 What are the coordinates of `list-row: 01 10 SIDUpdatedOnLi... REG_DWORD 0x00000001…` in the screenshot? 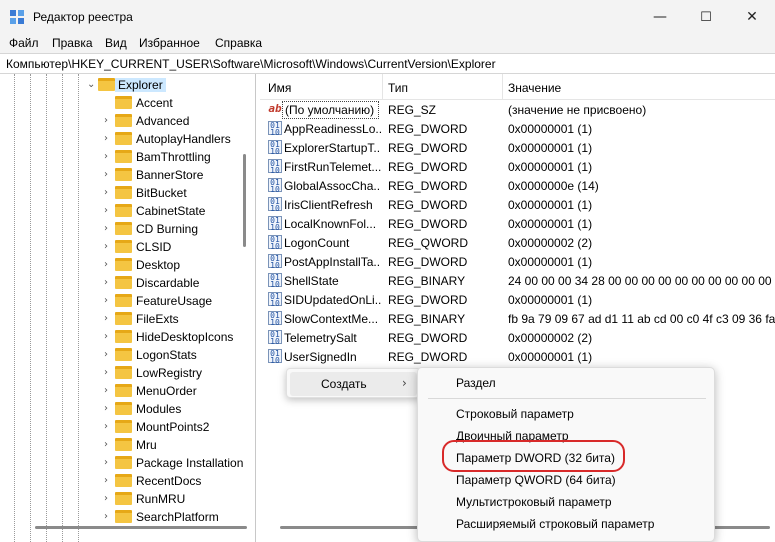 It's located at (517, 299).